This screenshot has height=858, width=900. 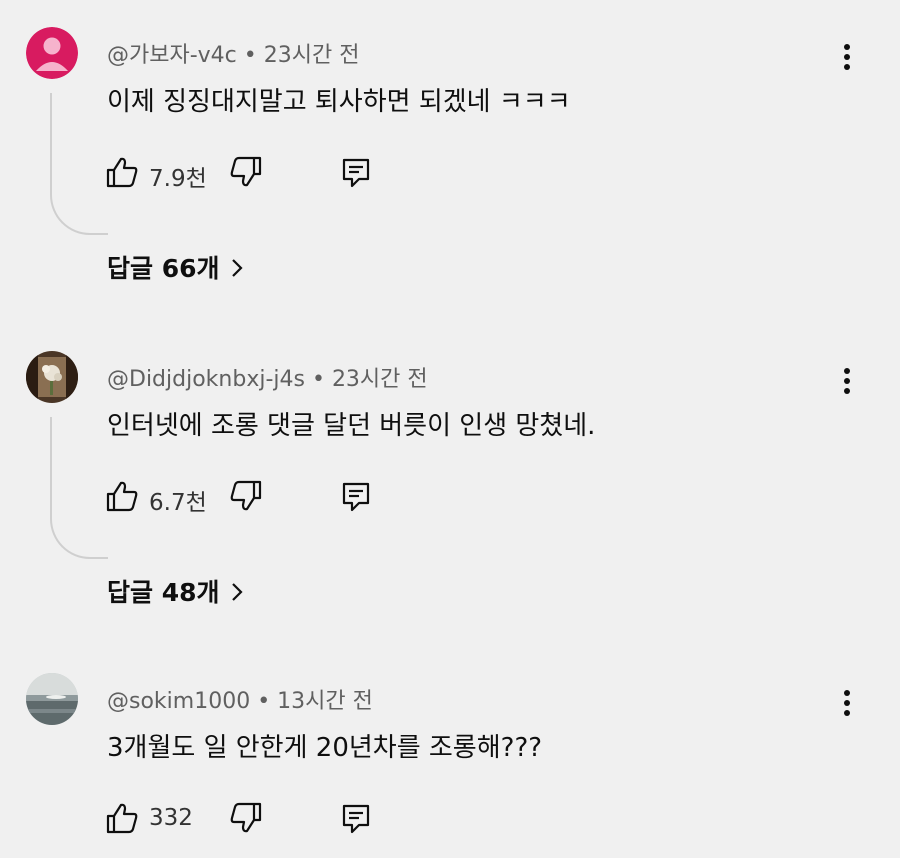 I want to click on view-replies-button: 답글 48개, so click(x=175, y=593).